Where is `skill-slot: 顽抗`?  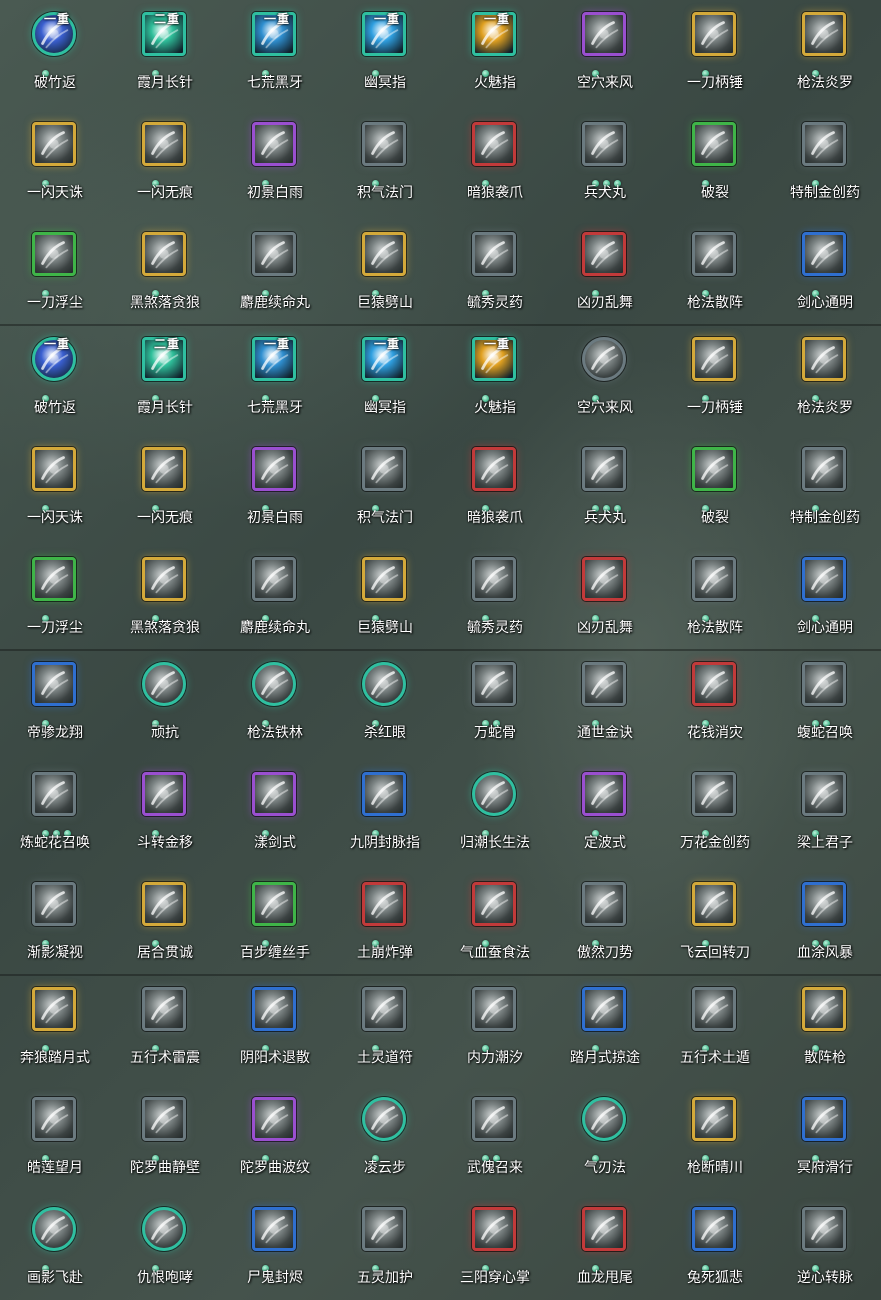
skill-slot: 顽抗 is located at coordinates (165, 705).